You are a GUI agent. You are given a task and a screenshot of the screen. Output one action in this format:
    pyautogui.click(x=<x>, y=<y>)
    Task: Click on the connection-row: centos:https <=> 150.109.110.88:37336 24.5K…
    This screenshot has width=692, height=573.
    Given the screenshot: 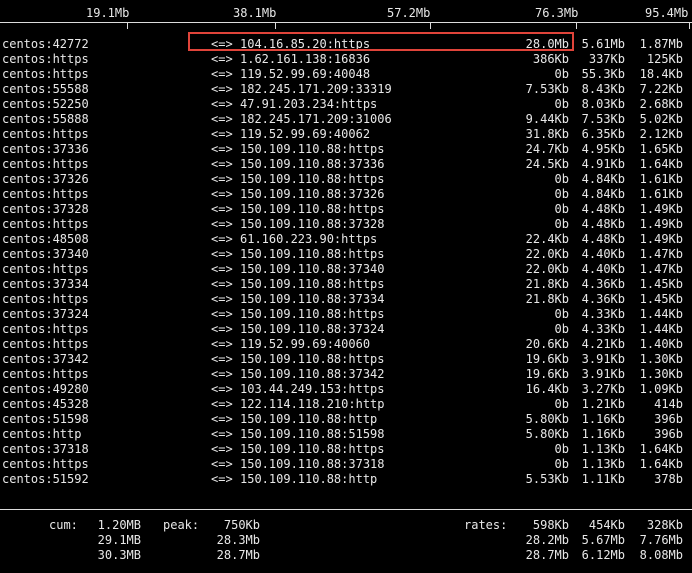 What is the action you would take?
    pyautogui.click(x=346, y=164)
    